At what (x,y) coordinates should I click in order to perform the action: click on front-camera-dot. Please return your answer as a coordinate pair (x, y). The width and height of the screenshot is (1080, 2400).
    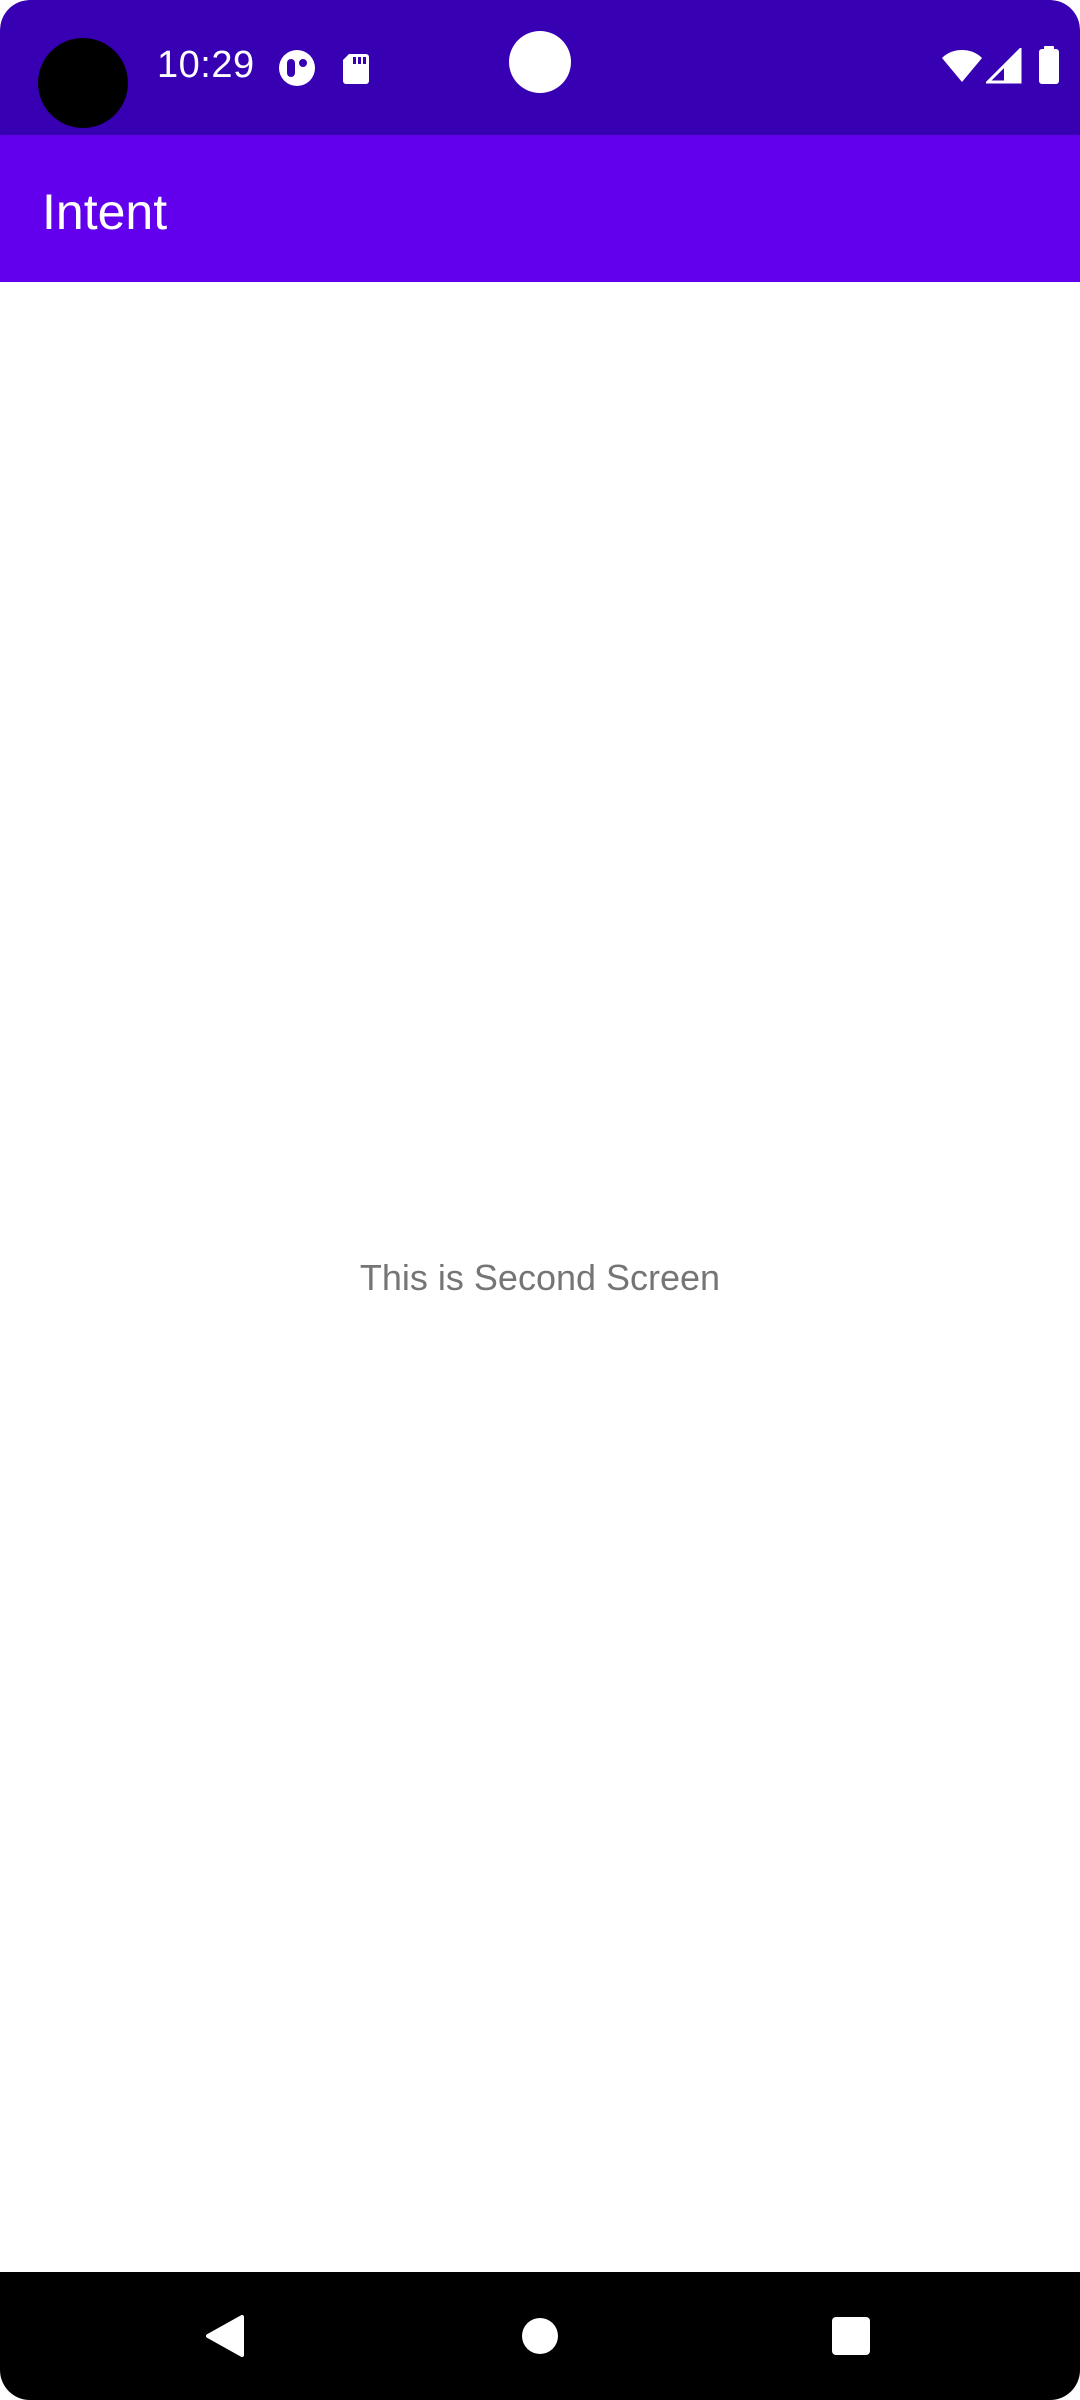
    Looking at the image, I should click on (540, 62).